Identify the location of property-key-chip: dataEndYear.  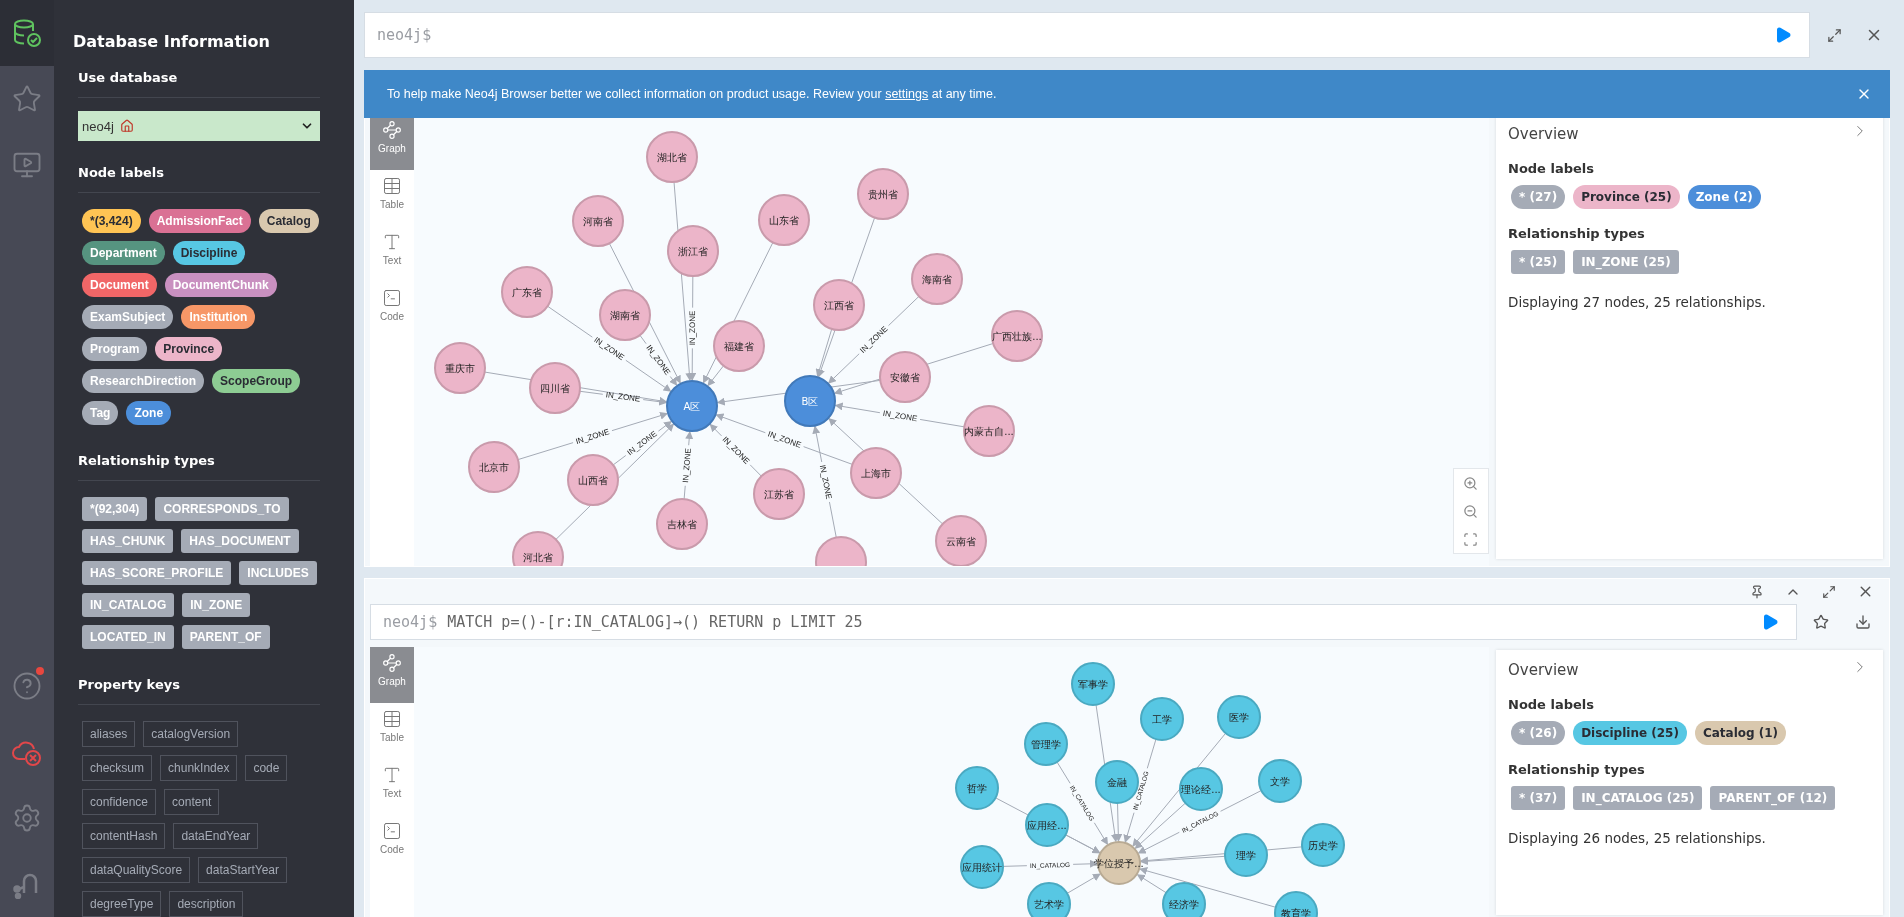
(216, 836).